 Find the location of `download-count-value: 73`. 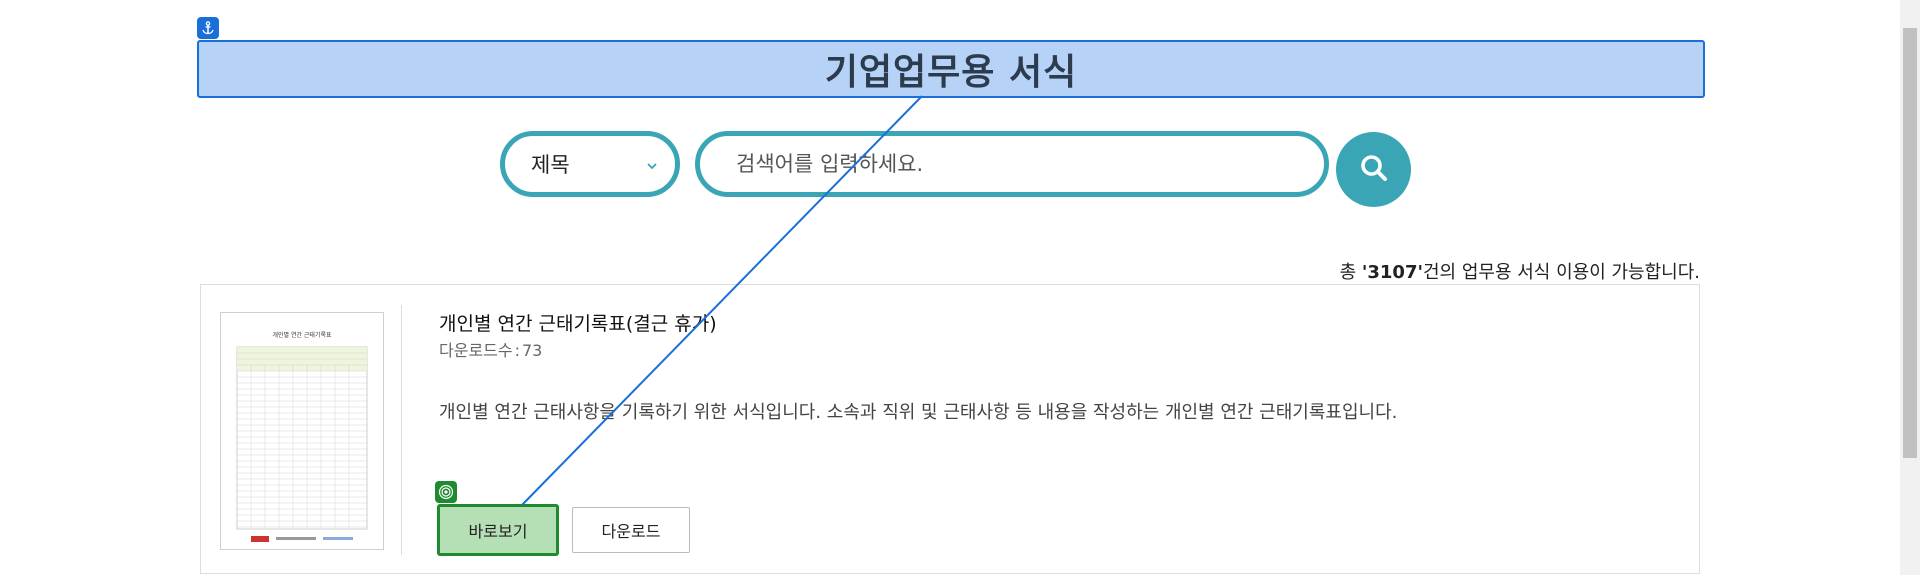

download-count-value: 73 is located at coordinates (532, 350).